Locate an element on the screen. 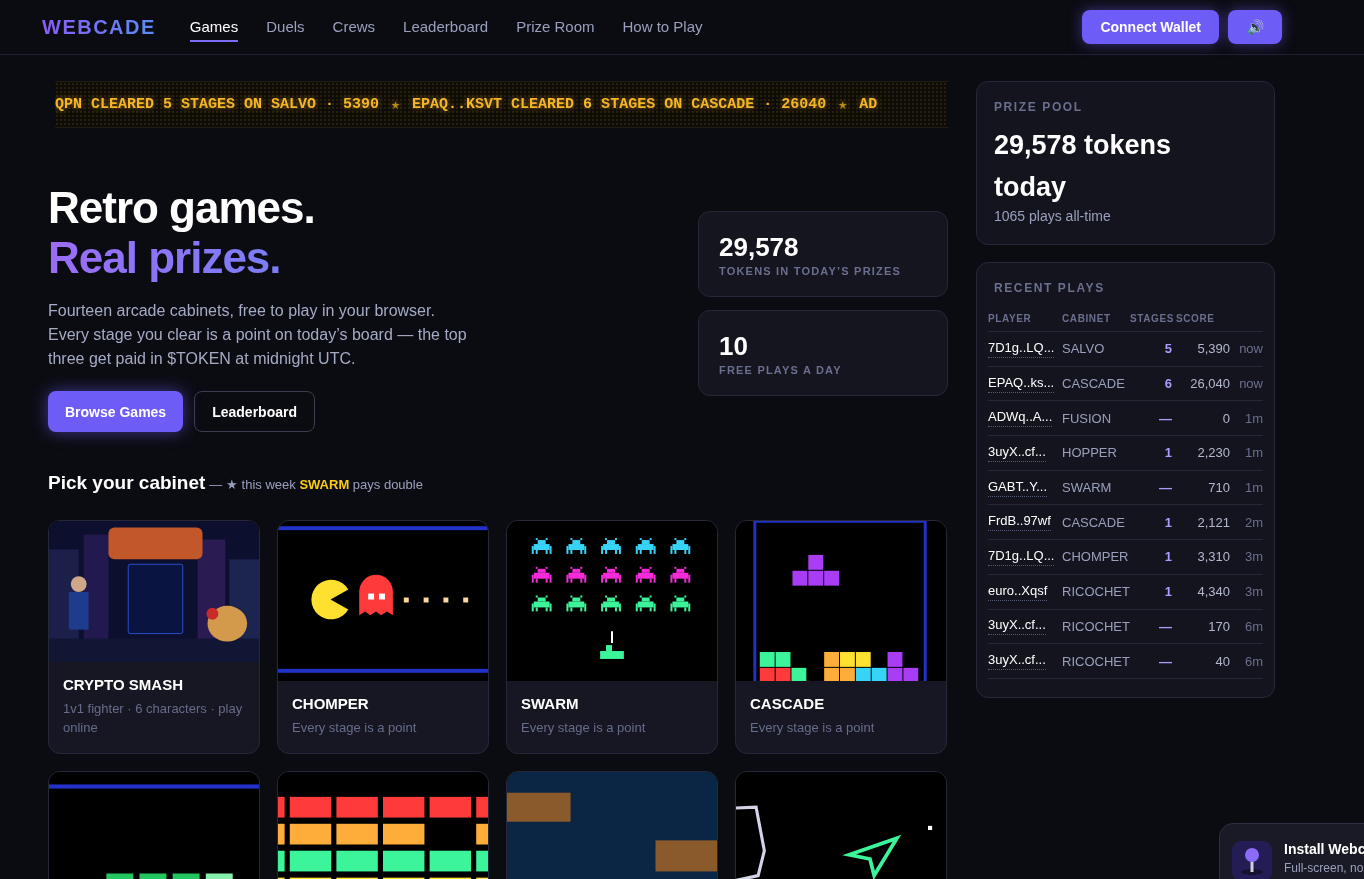  nav-link: Duels is located at coordinates (285, 27).